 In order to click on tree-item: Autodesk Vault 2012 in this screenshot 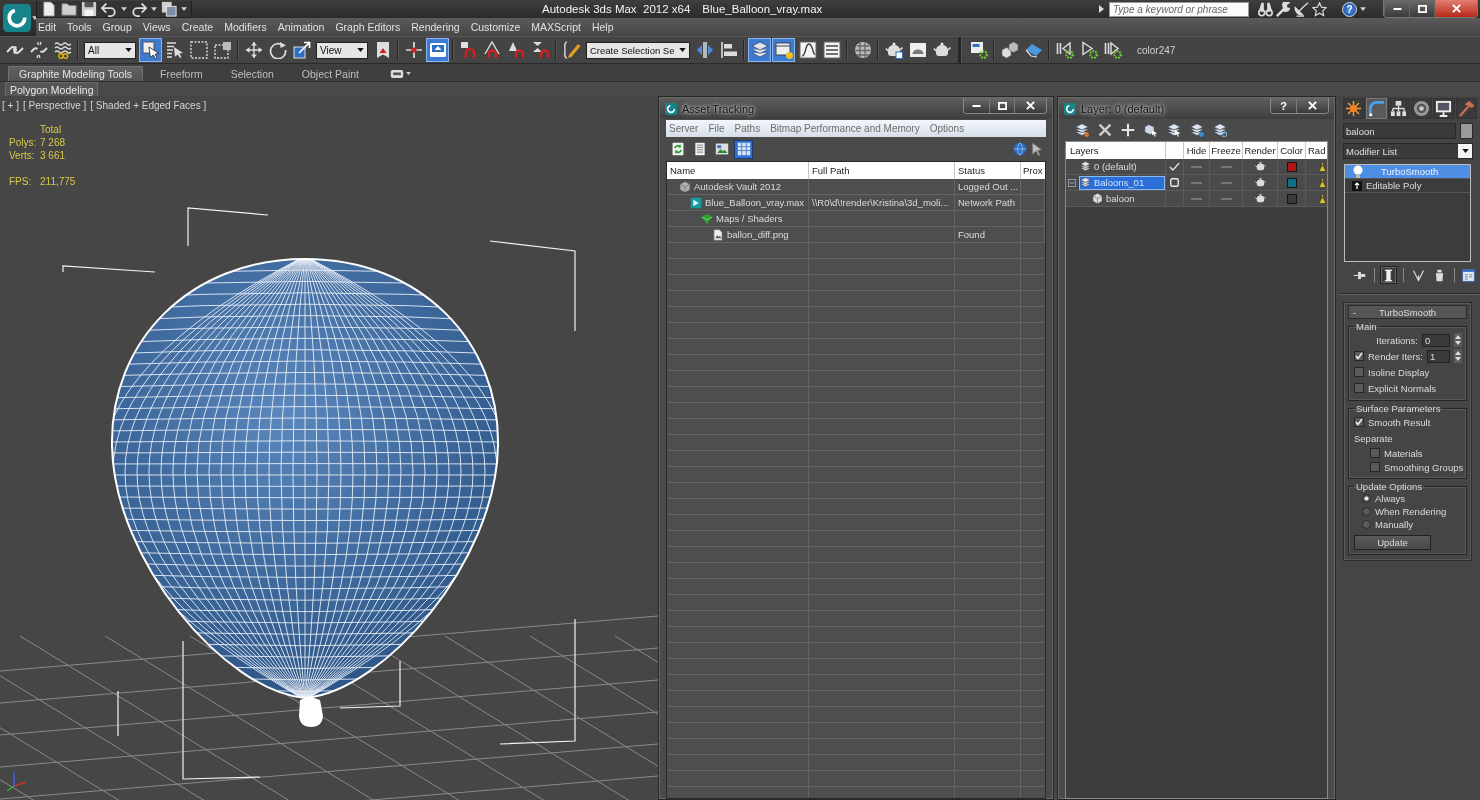, I will do `click(738, 186)`.